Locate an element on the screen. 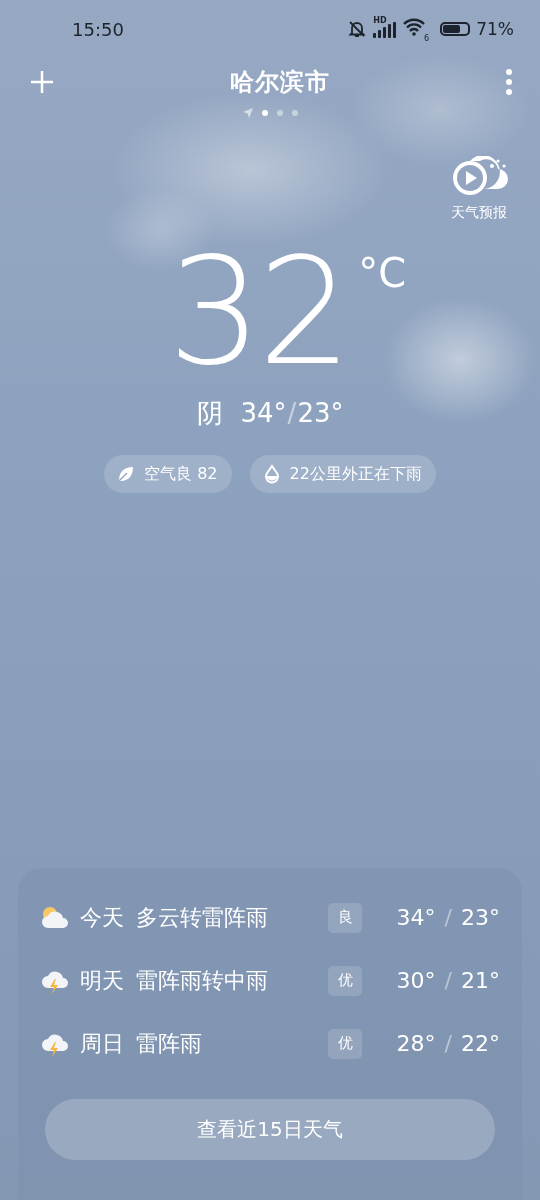  forecast-day: 今天 is located at coordinates (108, 917).